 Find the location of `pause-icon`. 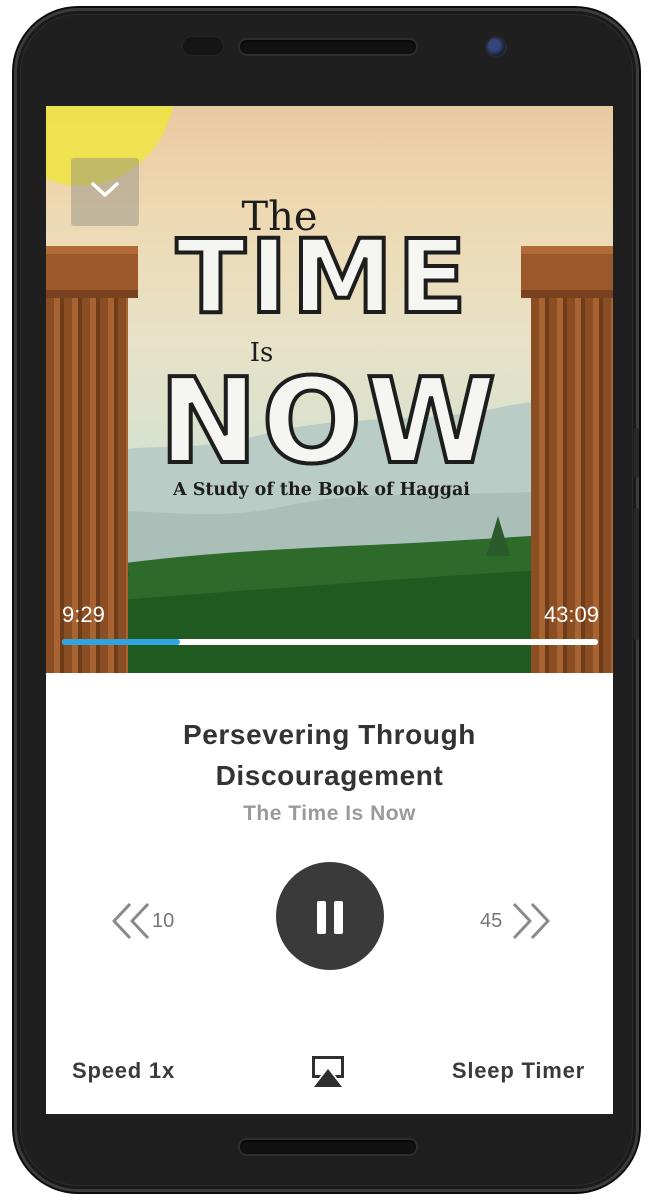

pause-icon is located at coordinates (321, 917).